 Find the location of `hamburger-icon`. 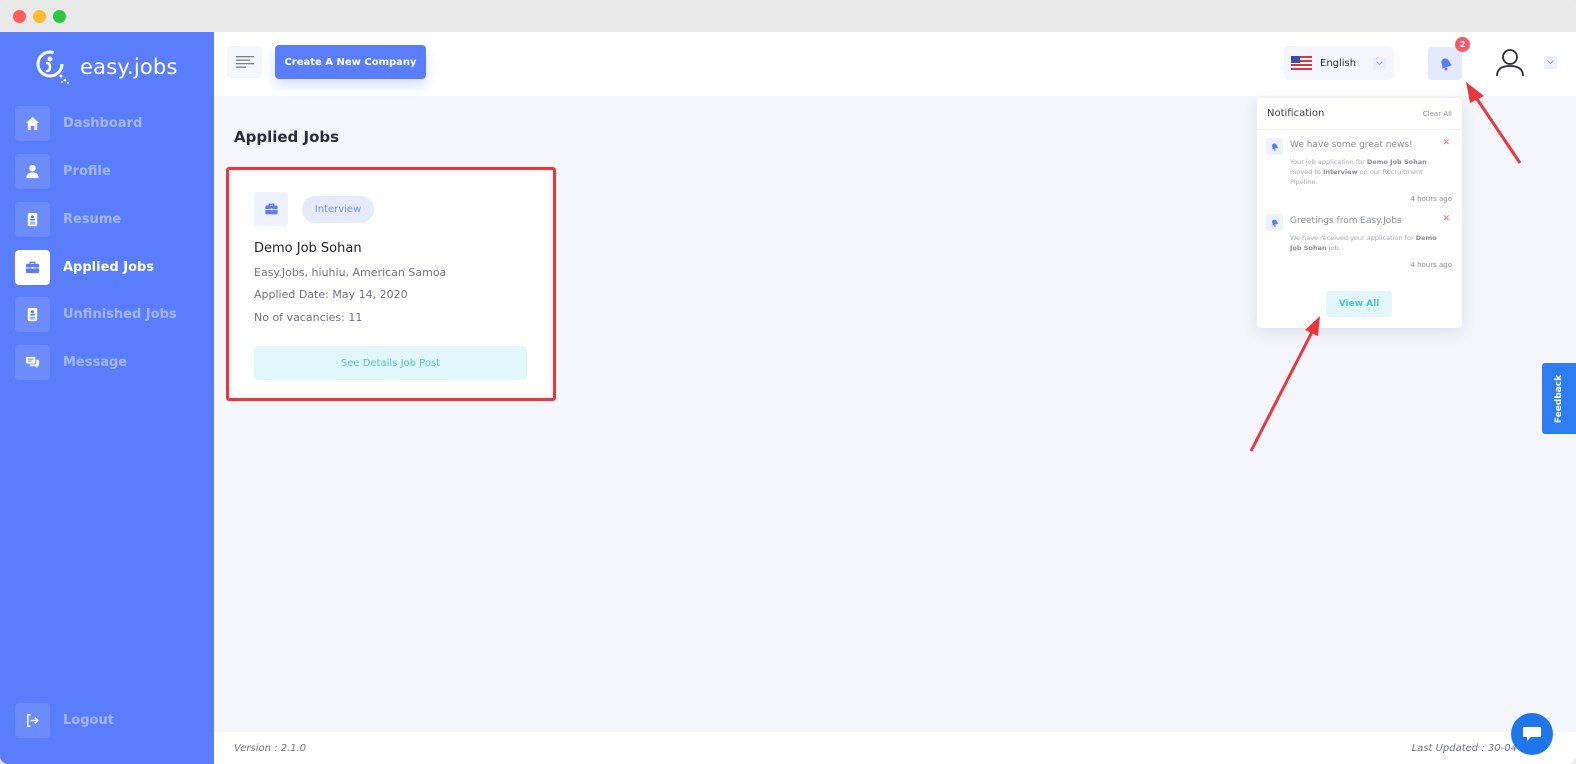

hamburger-icon is located at coordinates (244, 62).